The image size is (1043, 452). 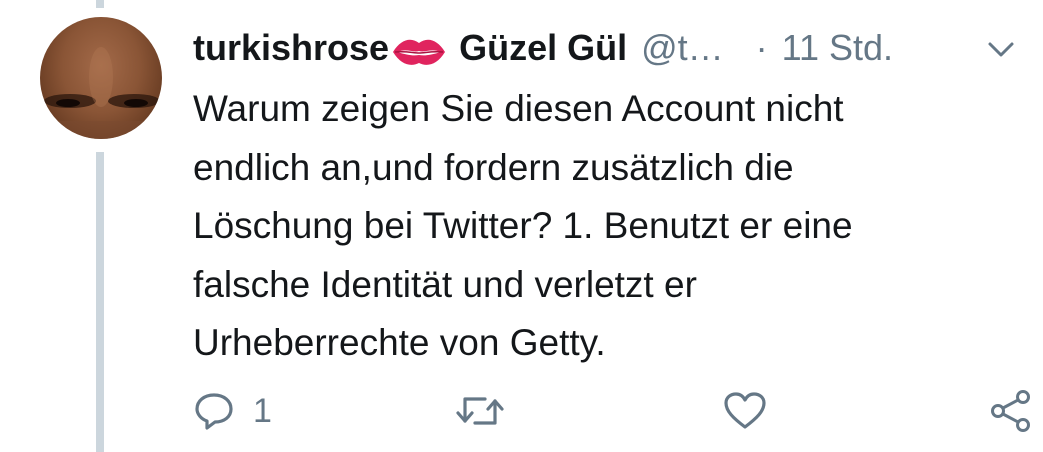 I want to click on reply-button: 1, so click(x=232, y=411).